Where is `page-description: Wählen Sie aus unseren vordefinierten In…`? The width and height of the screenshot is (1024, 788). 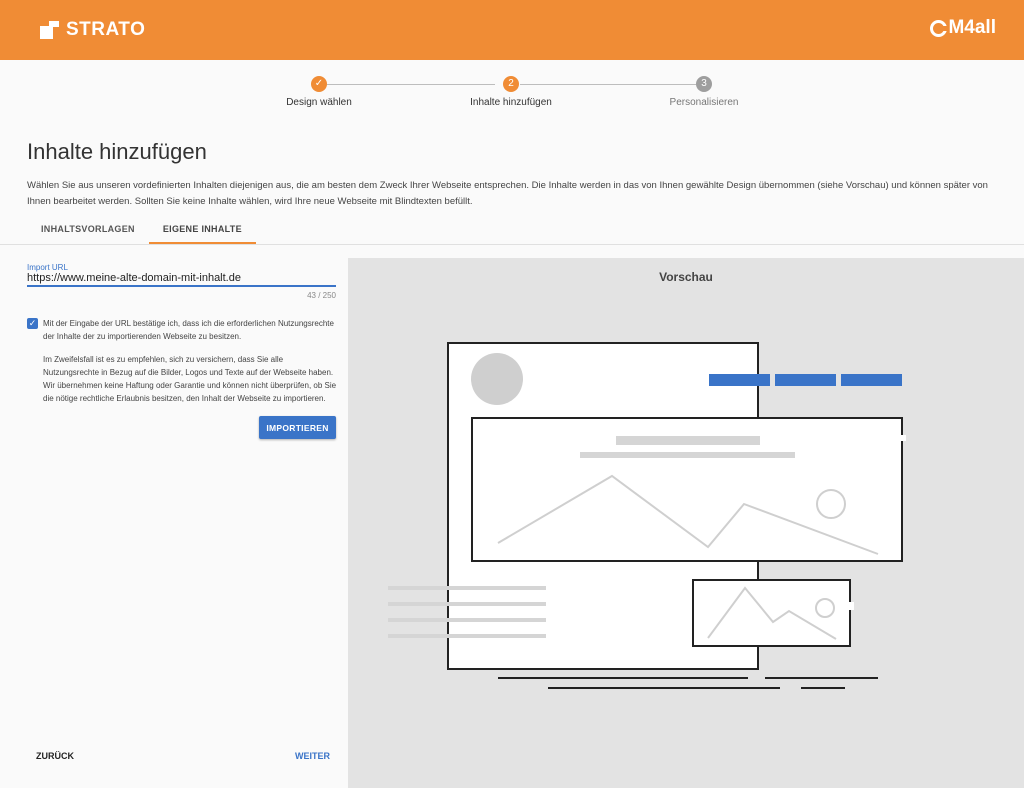 page-description: Wählen Sie aus unseren vordefinierten In… is located at coordinates (507, 193).